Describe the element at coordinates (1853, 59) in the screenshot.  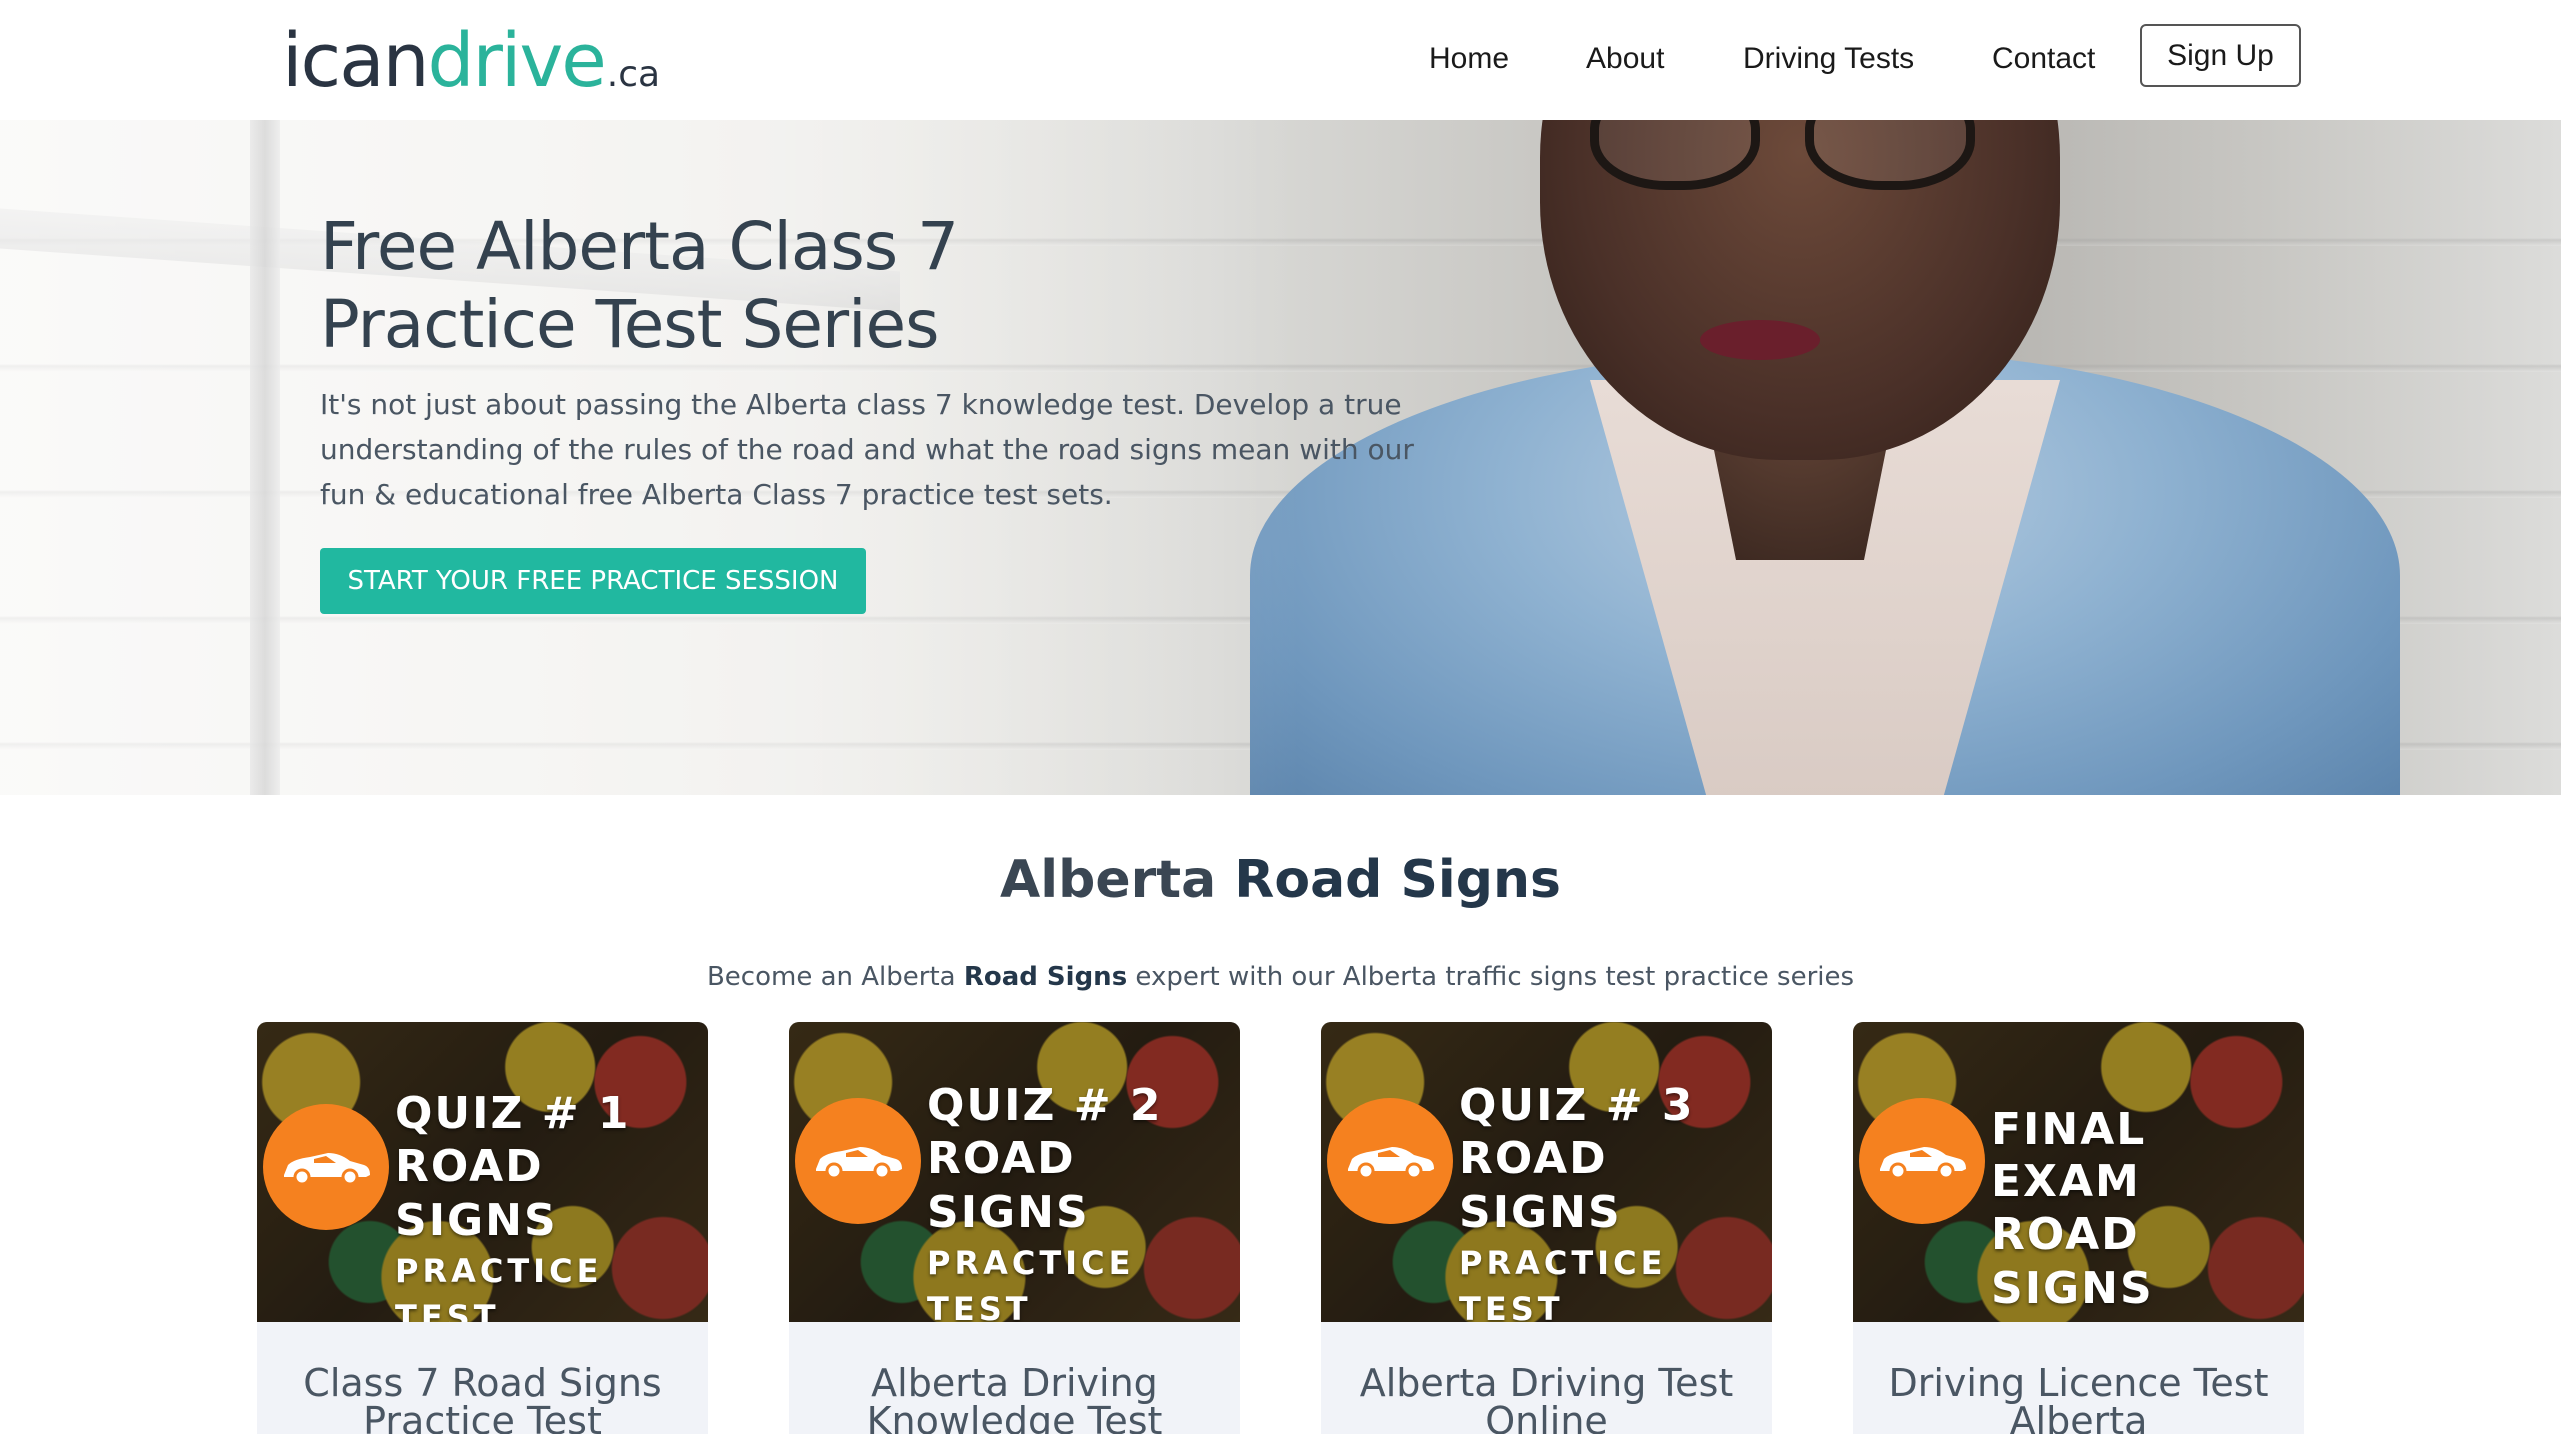
I see `nav-driving-tests-link: Driving Tests` at that location.